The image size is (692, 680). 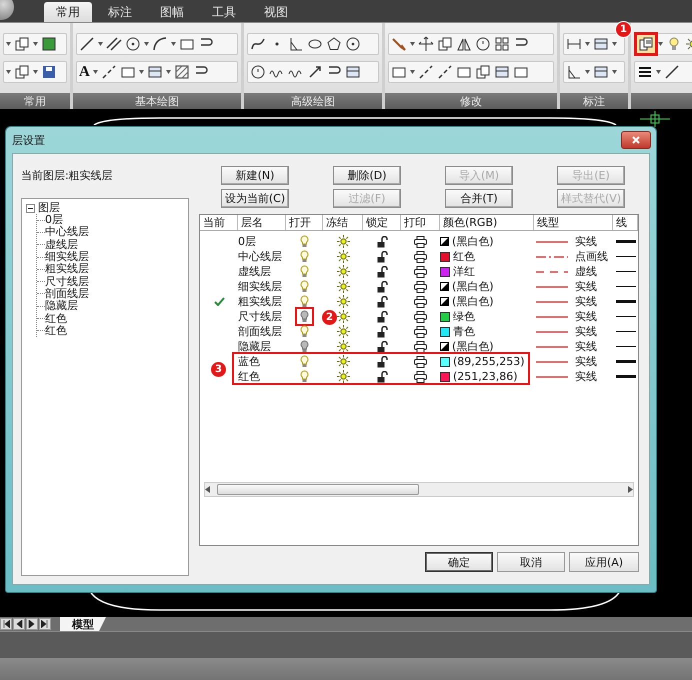 What do you see at coordinates (315, 72) in the screenshot?
I see `arrow-icon` at bounding box center [315, 72].